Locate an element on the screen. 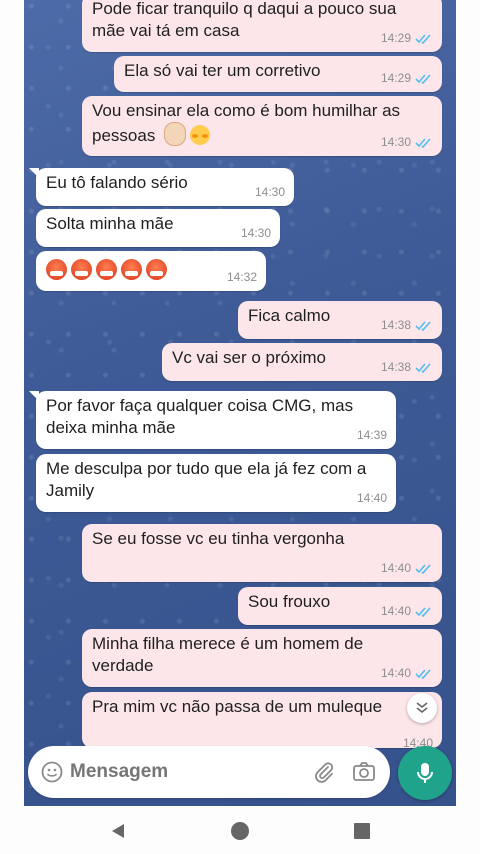 The height and width of the screenshot is (854, 480). message-bubble-incoming: Eu tô falando sério 14:30 is located at coordinates (161, 187).